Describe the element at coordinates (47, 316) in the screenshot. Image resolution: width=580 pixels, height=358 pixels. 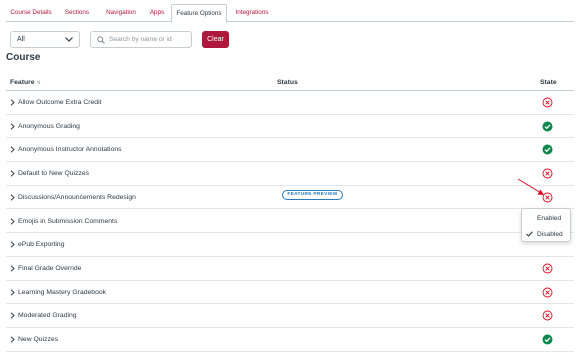
I see `feature-name: Moderated Grading` at that location.